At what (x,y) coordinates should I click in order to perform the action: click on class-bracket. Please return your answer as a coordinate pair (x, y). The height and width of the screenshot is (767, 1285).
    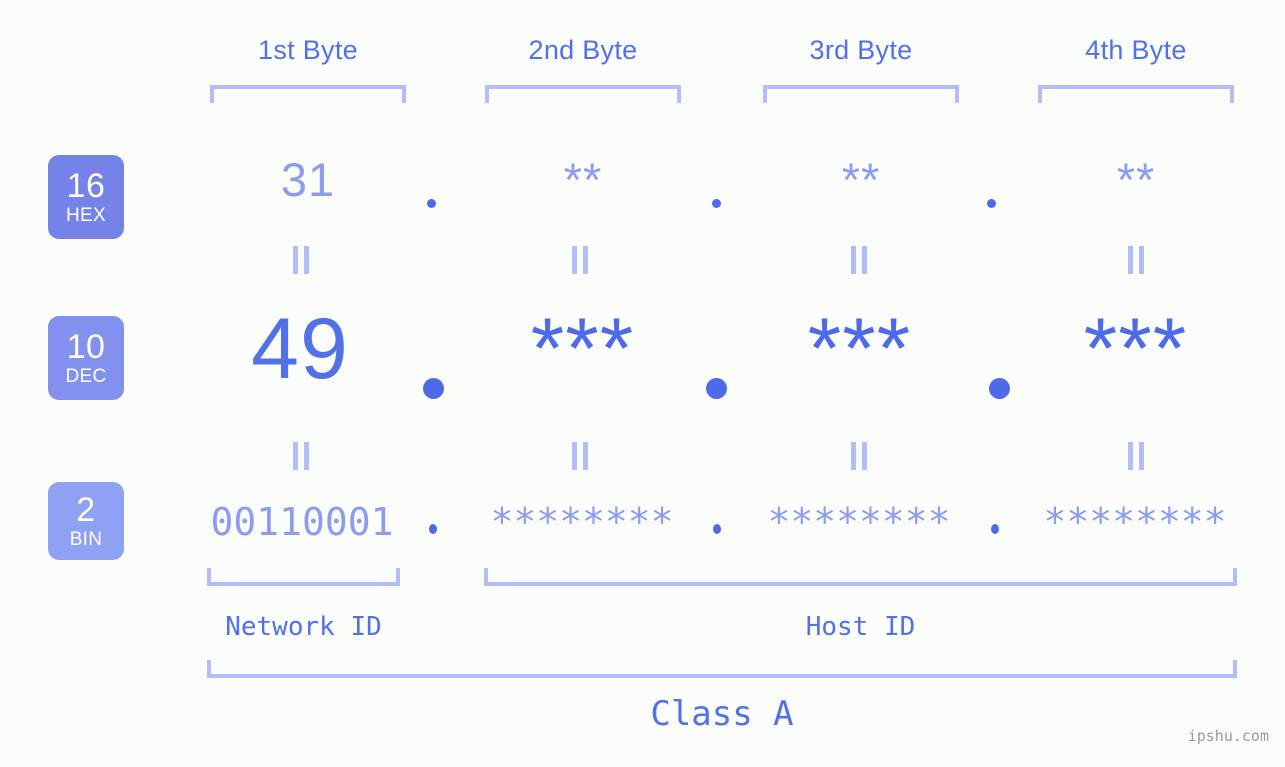
    Looking at the image, I should click on (722, 669).